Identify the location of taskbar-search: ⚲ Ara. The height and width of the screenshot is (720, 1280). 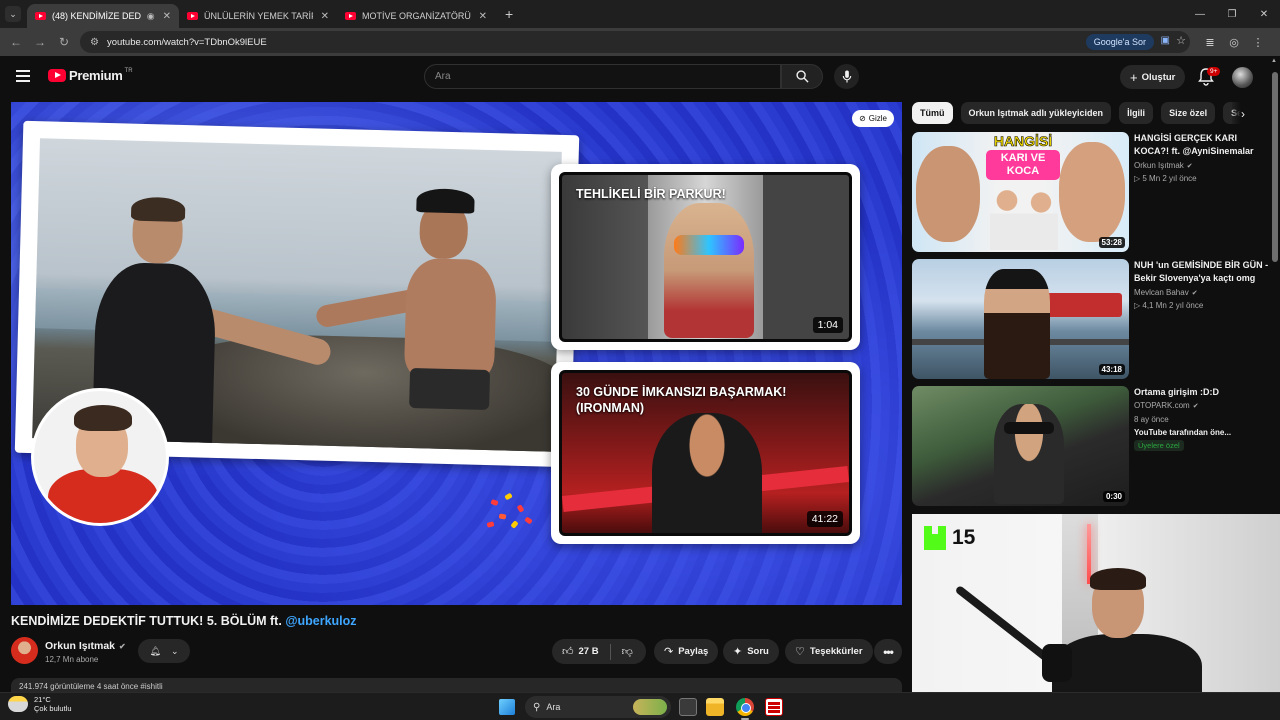
(598, 707).